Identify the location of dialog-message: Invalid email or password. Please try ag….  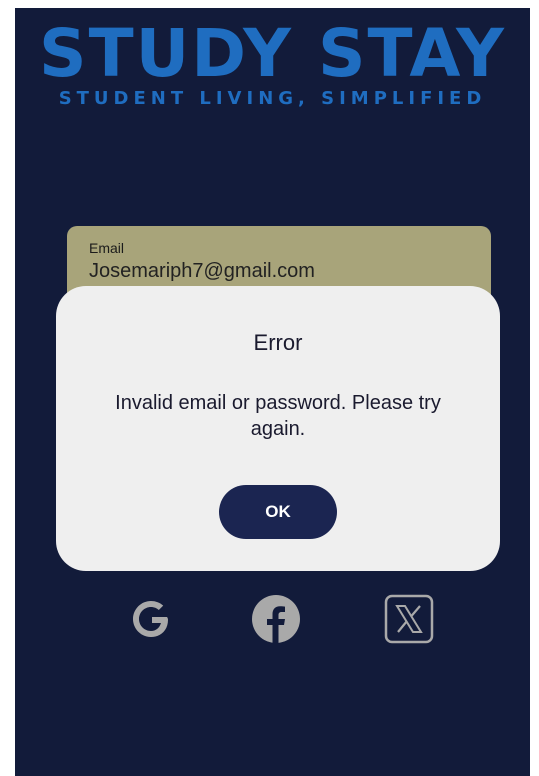
(278, 416).